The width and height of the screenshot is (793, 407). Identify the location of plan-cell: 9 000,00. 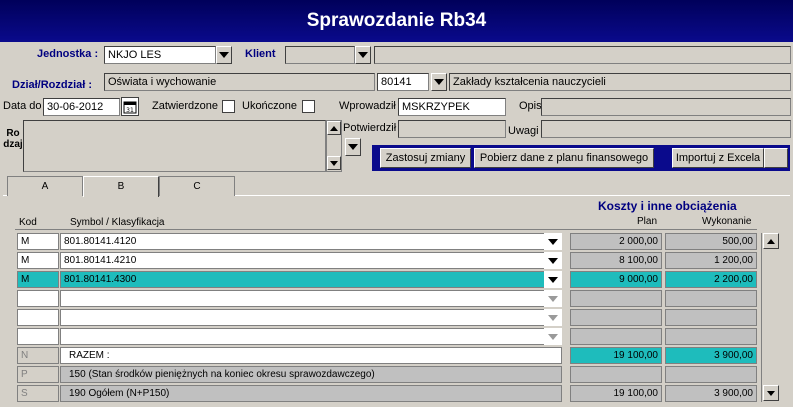
(616, 279).